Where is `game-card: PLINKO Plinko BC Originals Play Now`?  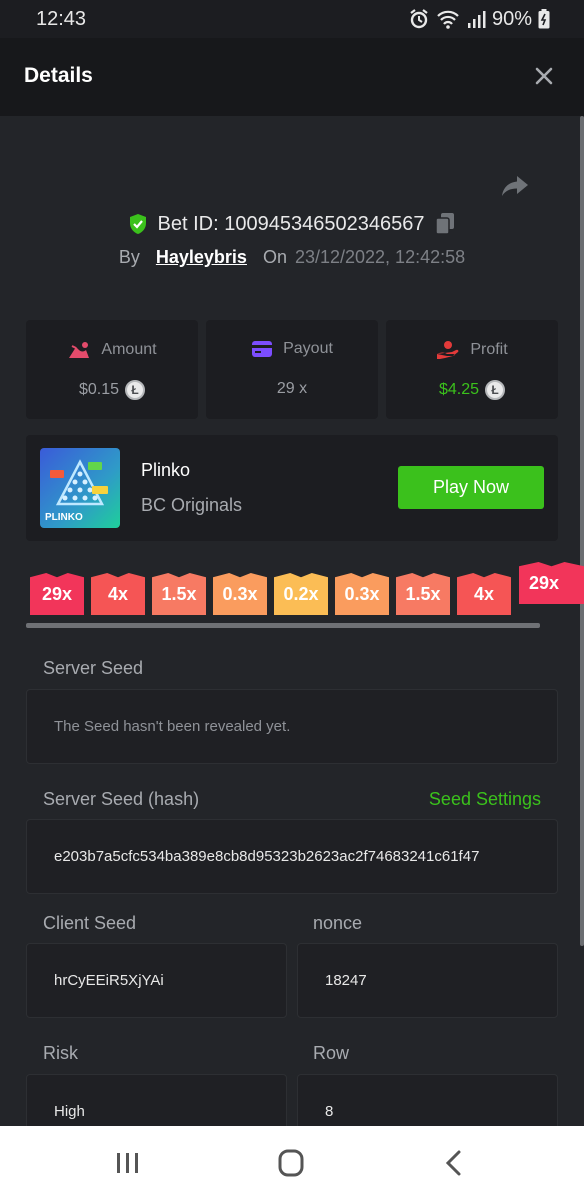 game-card: PLINKO Plinko BC Originals Play Now is located at coordinates (292, 488).